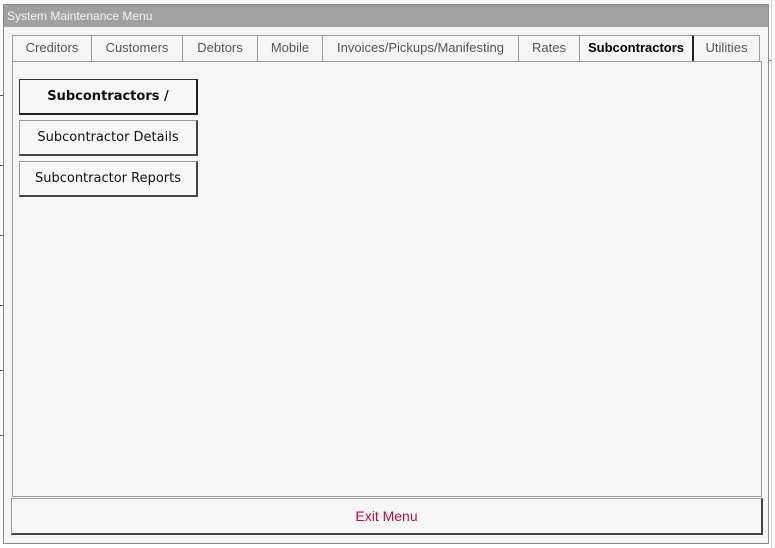 The image size is (775, 548). Describe the element at coordinates (108, 179) in the screenshot. I see `subcontractor-reports-button: Subcontractor Reports` at that location.